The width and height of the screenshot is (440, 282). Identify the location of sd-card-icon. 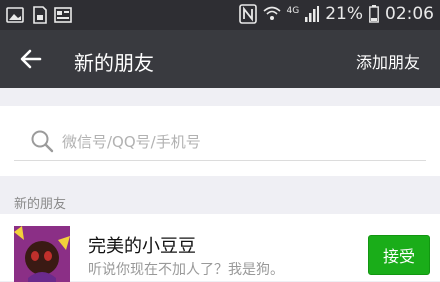
(40, 15).